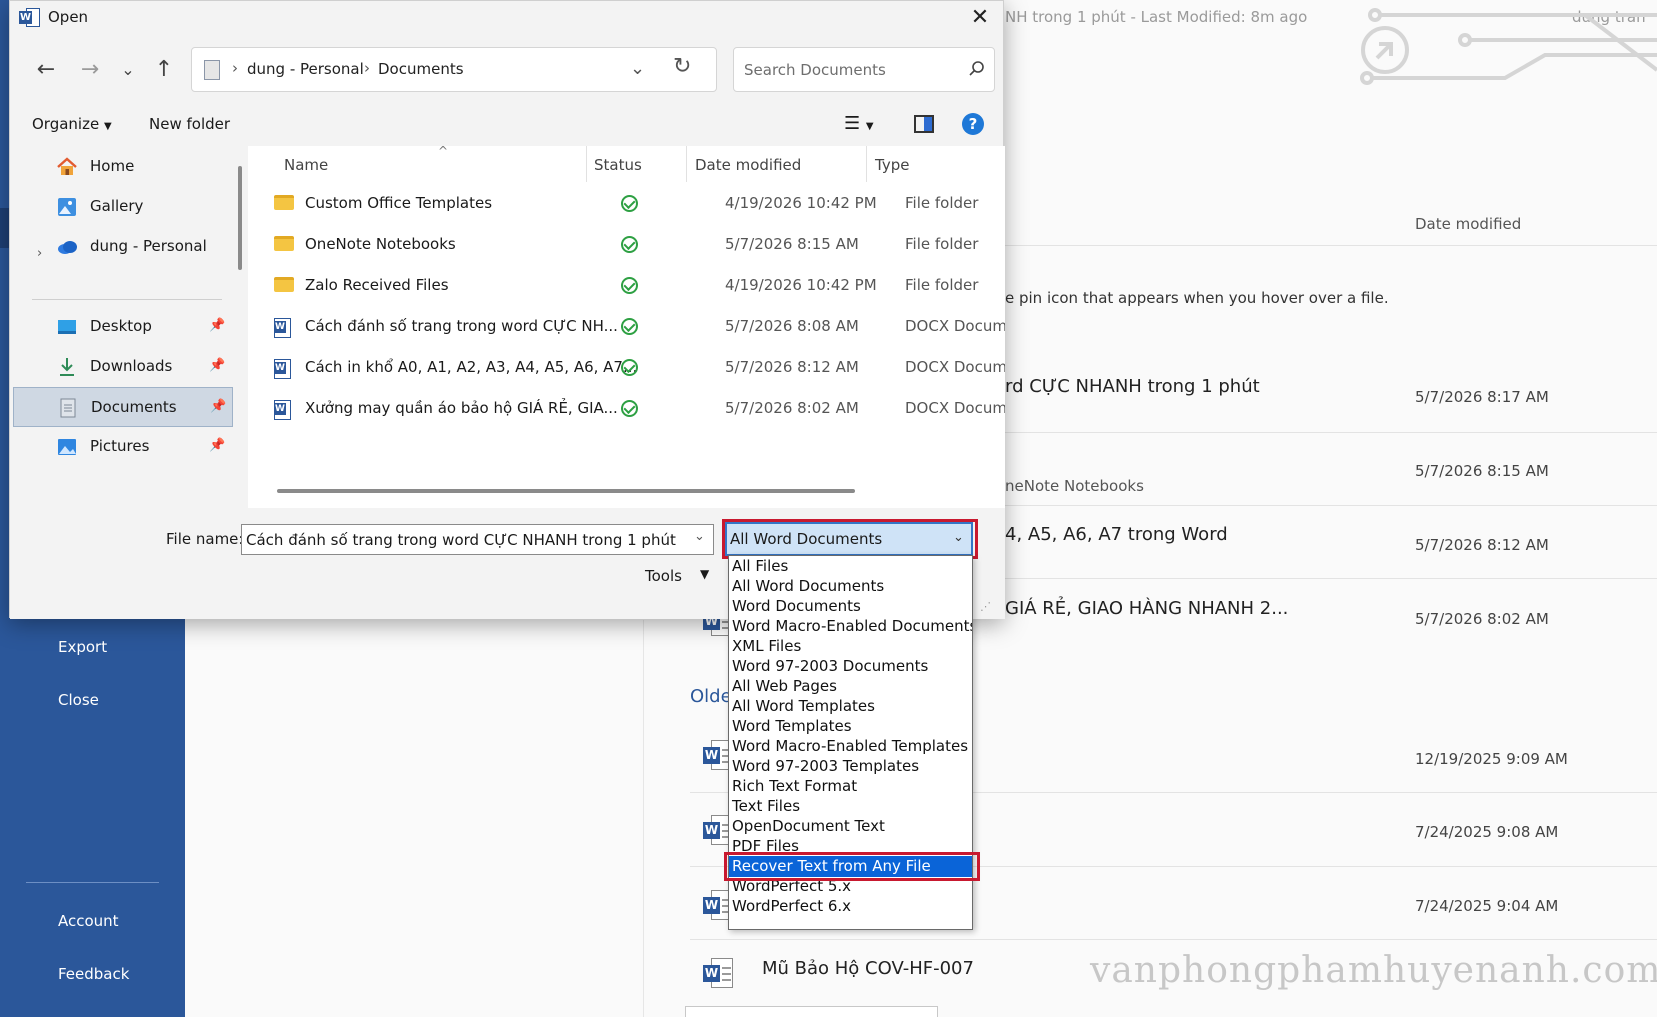  What do you see at coordinates (112, 166) in the screenshot?
I see `nav-item-label: Home` at bounding box center [112, 166].